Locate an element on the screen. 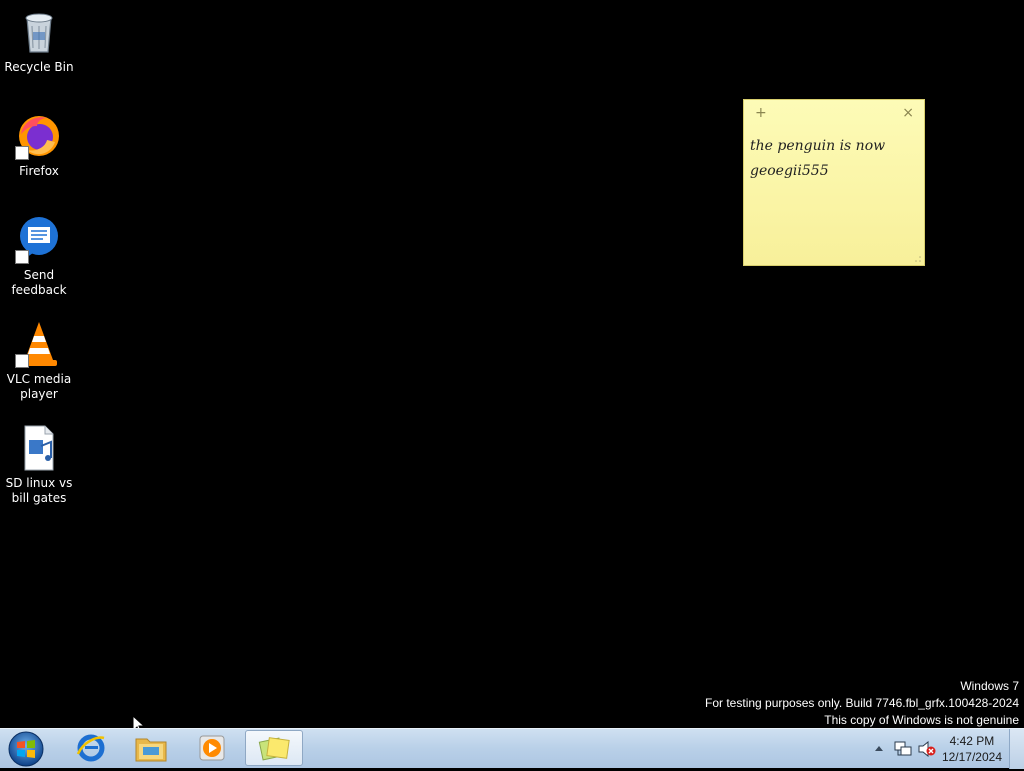 The image size is (1024, 771). vlc-icon is located at coordinates (39, 344).